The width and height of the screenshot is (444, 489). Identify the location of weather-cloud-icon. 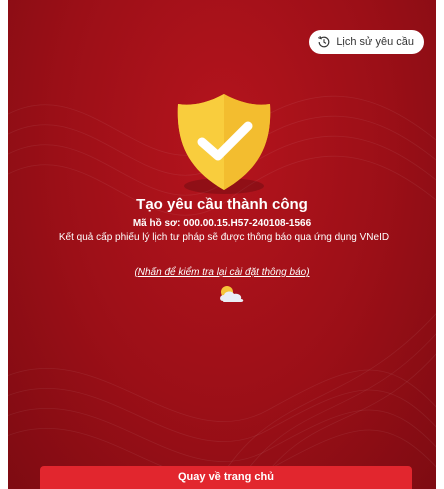
(232, 294).